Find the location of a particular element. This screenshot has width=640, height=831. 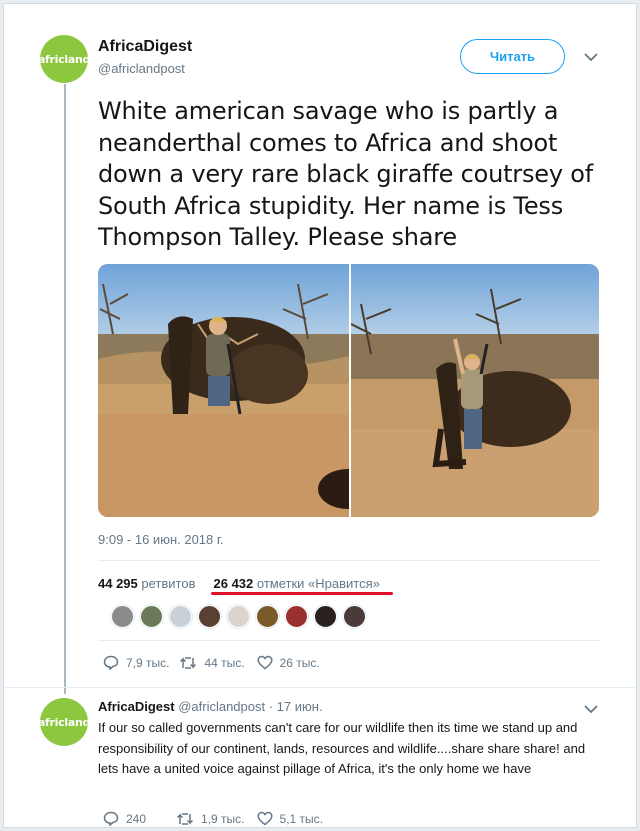

retweet-count: 44 тыс. is located at coordinates (224, 662).